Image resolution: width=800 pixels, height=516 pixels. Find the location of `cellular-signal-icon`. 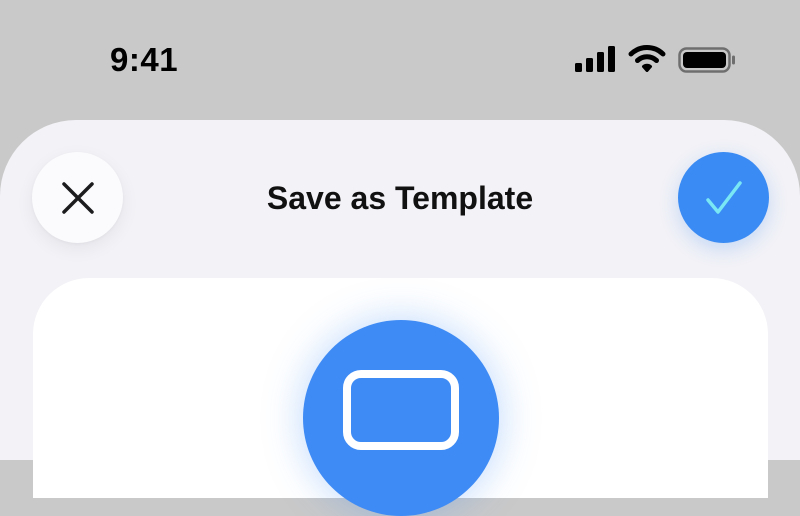

cellular-signal-icon is located at coordinates (595, 59).